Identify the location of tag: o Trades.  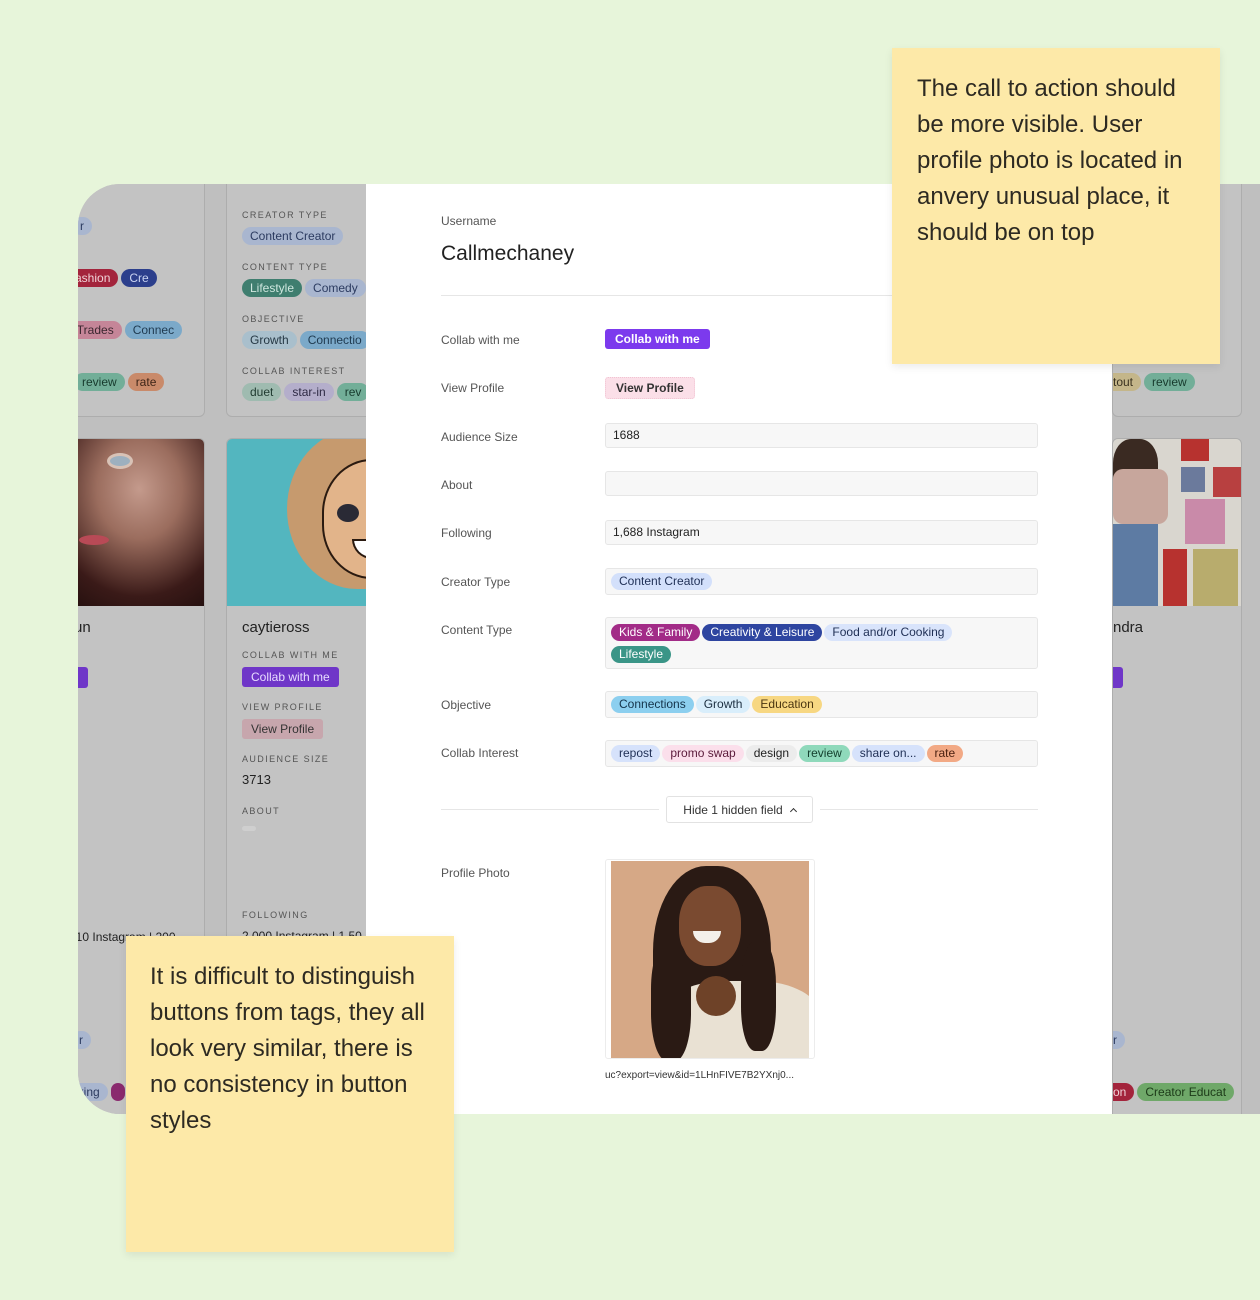
(100, 330).